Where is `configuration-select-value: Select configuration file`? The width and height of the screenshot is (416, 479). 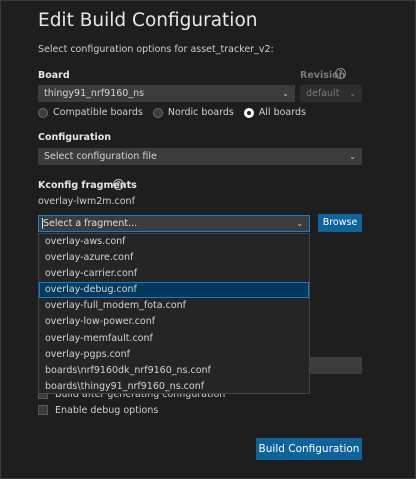
configuration-select-value: Select configuration file is located at coordinates (100, 156).